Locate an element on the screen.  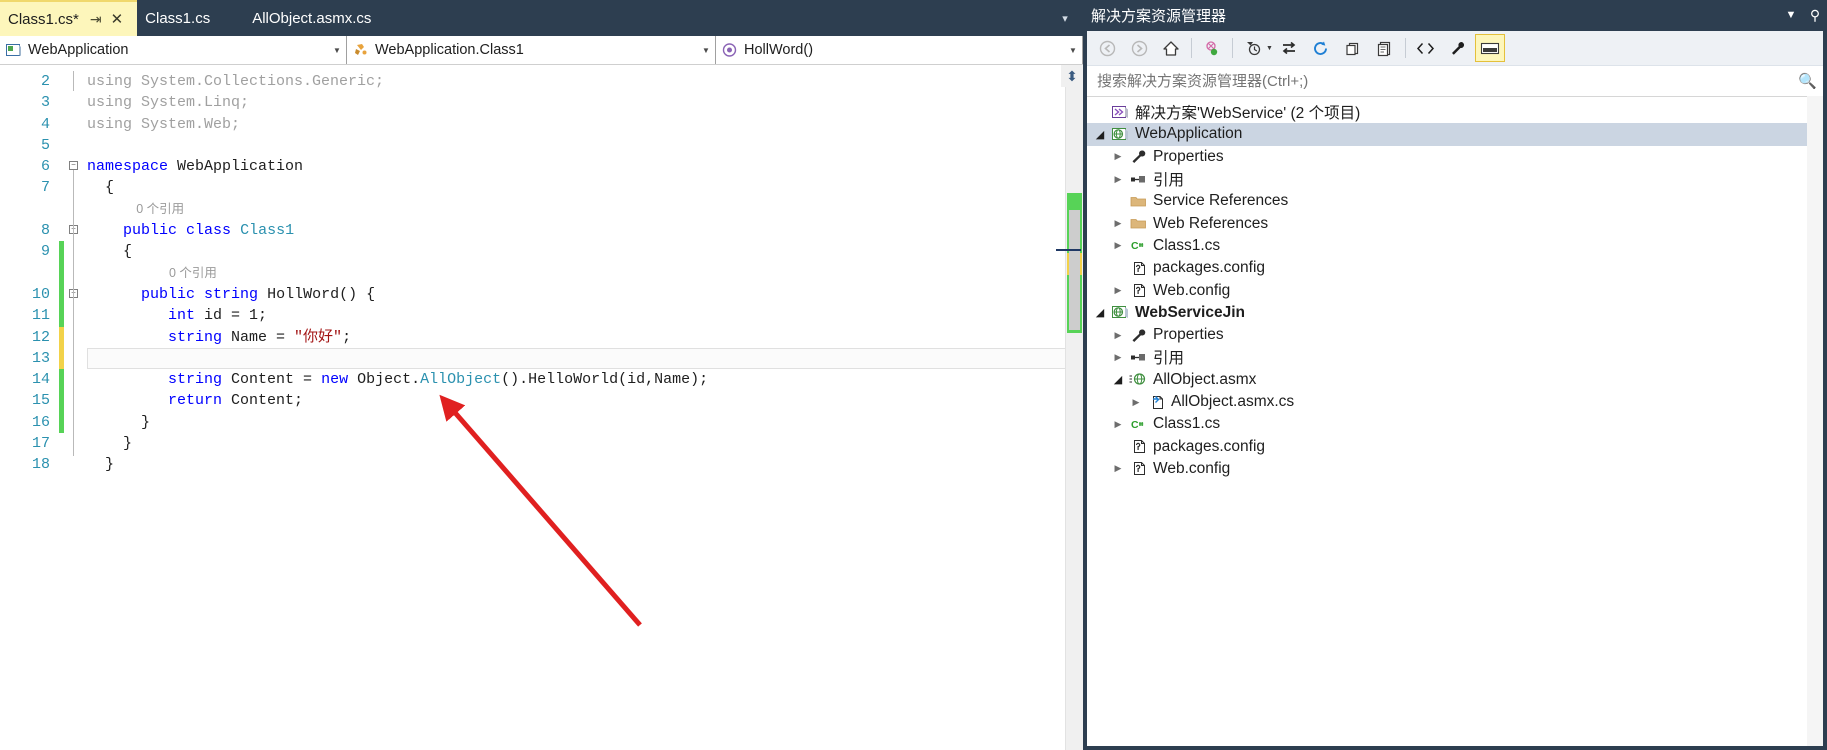
close-icon: ✕ is located at coordinates (117, 19).